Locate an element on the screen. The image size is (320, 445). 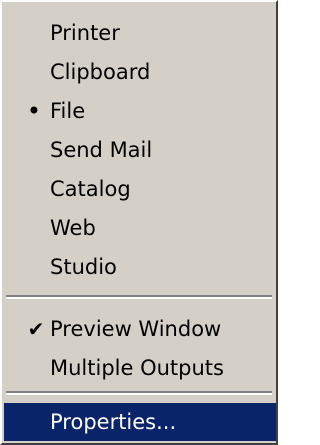
menu-item-file: • File is located at coordinates (140, 111).